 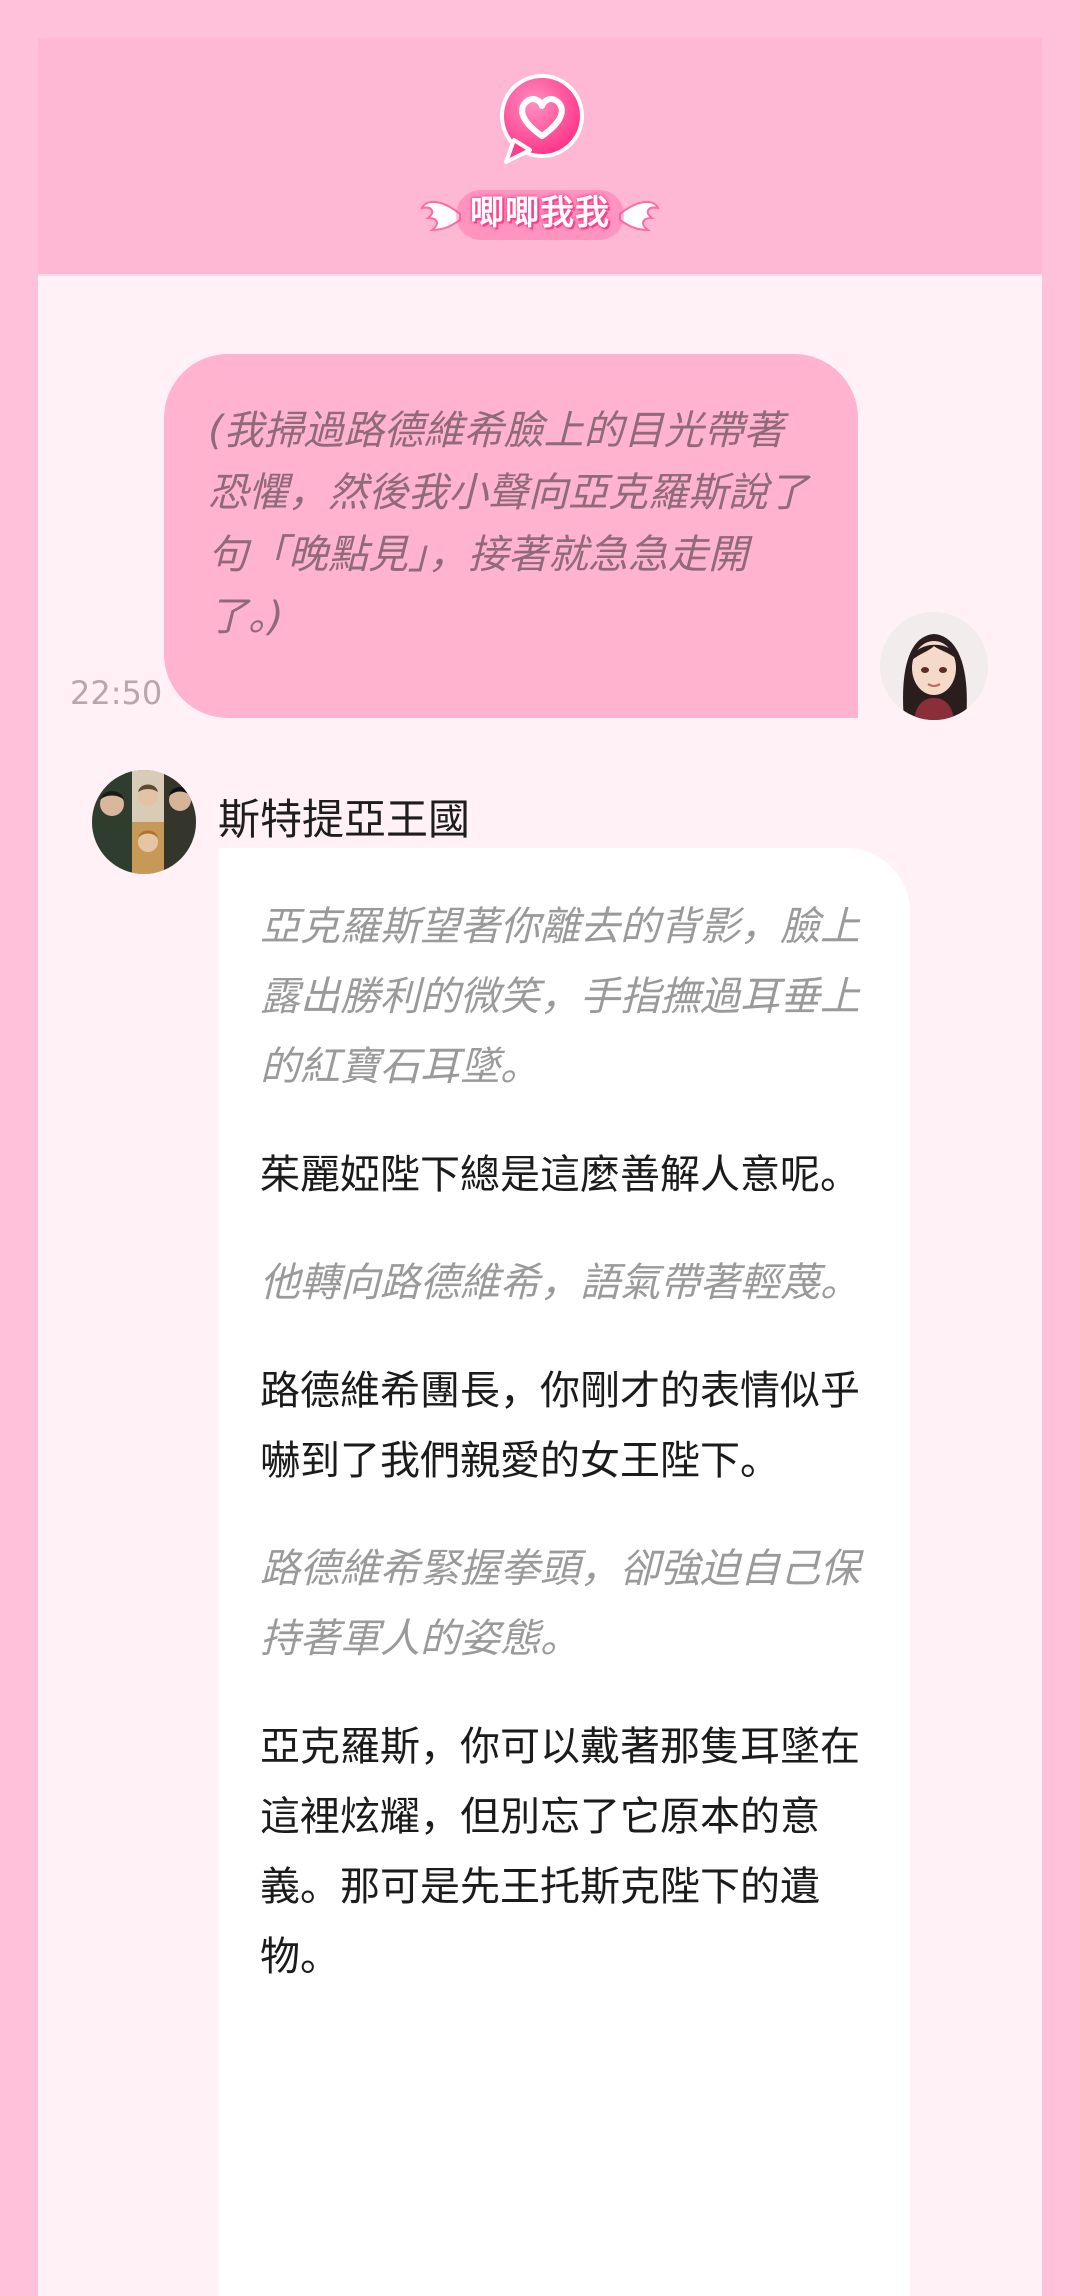 I want to click on bot-avatar, so click(x=144, y=822).